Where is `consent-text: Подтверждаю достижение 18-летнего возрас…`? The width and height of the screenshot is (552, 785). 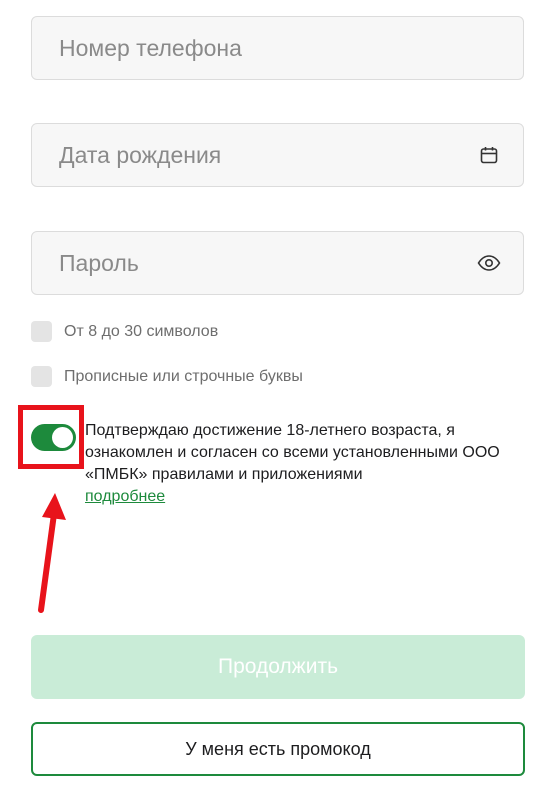 consent-text: Подтверждаю достижение 18-летнего возрас… is located at coordinates (307, 464).